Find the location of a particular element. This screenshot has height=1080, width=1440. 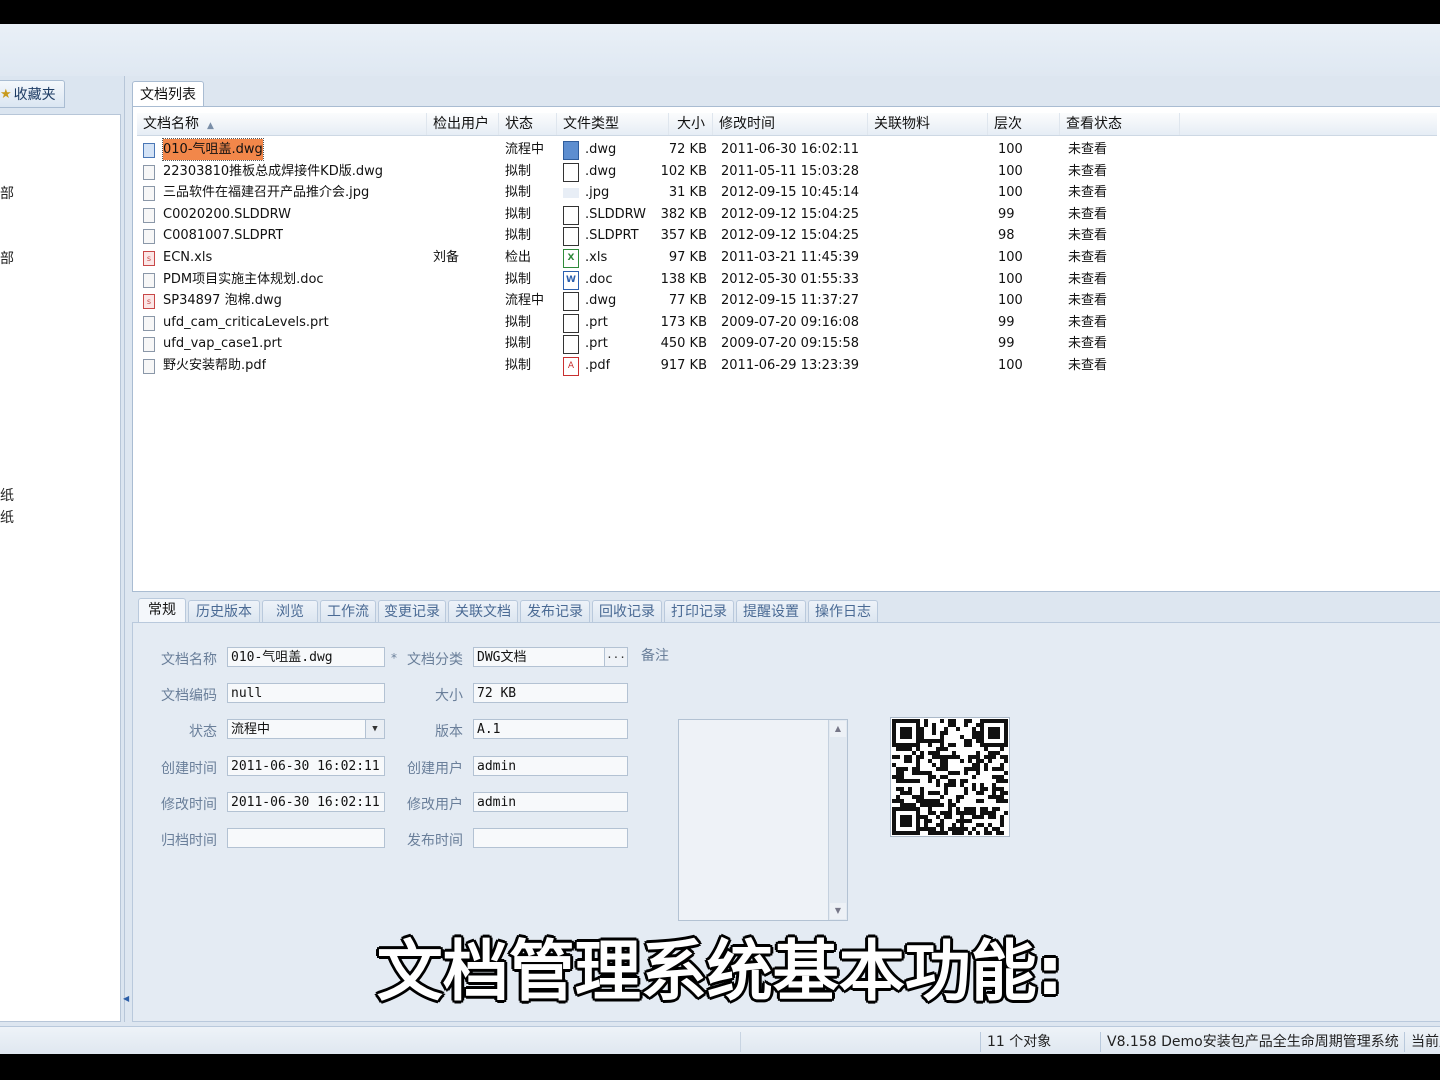

column-header-row: 文档名称 ▲ 检出用户 状态 文件类型 大小 修改时间 关联物料 层次 查看状态 is located at coordinates (787, 124).